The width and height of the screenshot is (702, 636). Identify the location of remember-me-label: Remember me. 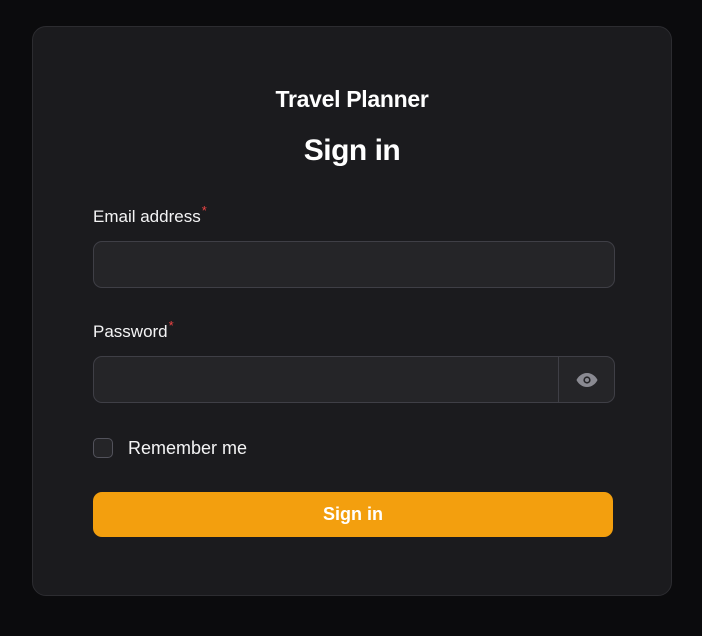
(187, 448).